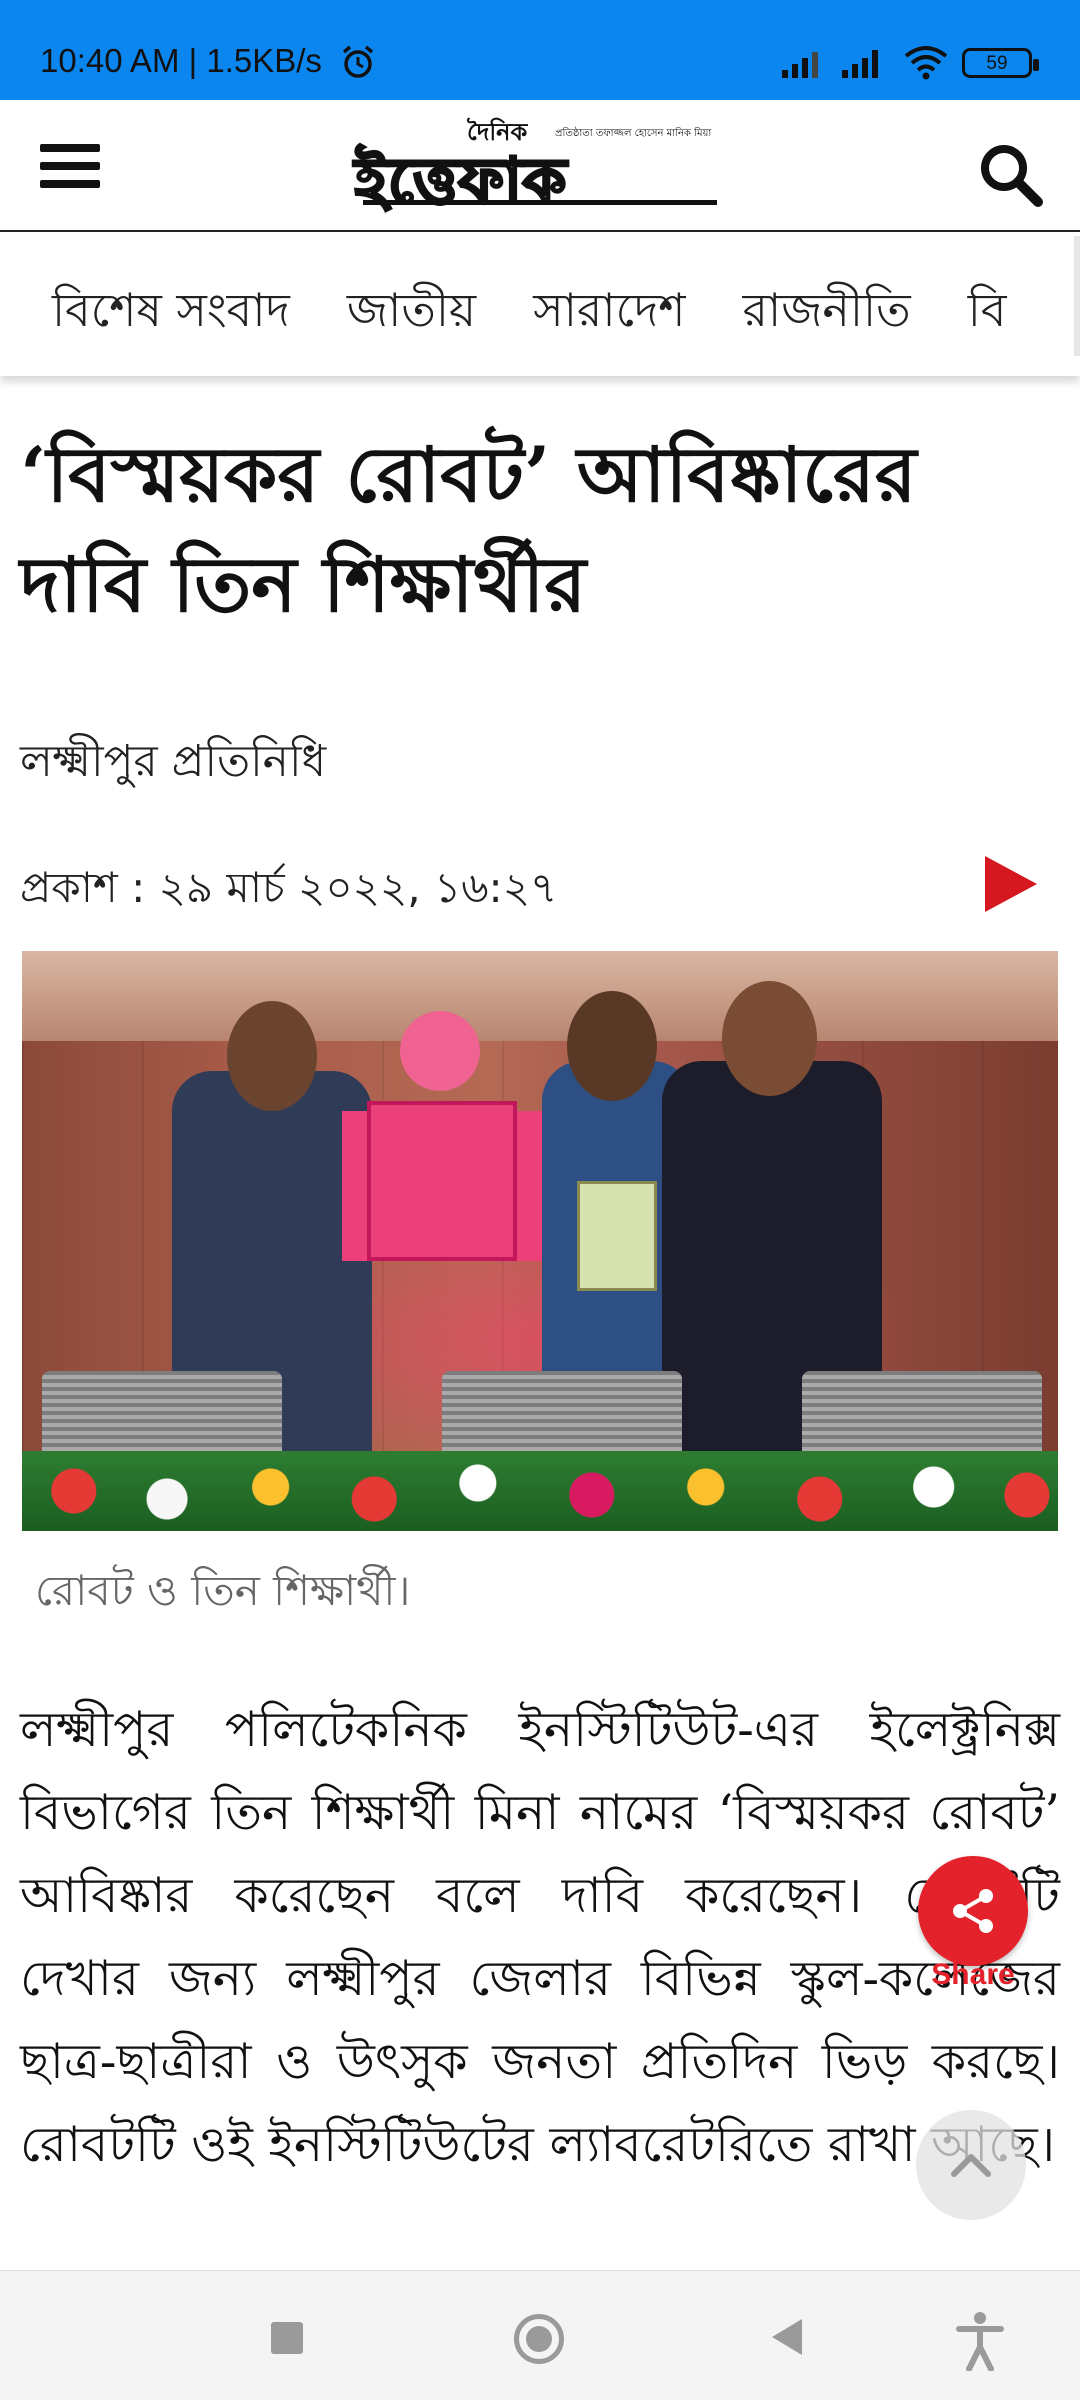 This screenshot has height=2400, width=1080. Describe the element at coordinates (633, 133) in the screenshot. I see `logo-tagline: প্রতিষ্ঠাতা তফাজ্জল হোসেন মানিক মিয়া` at that location.